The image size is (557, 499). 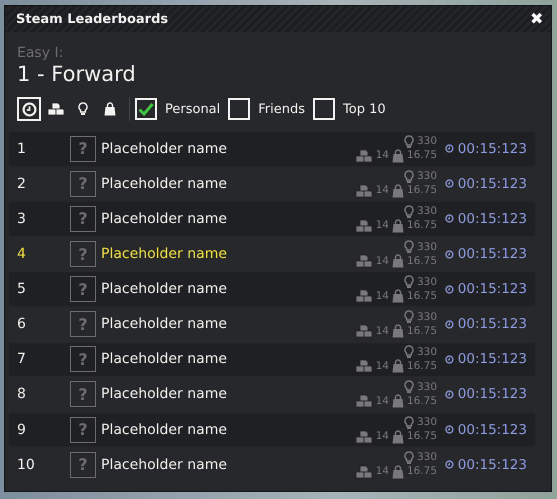 What do you see at coordinates (280, 53) in the screenshot?
I see `level-group: Easy I:` at bounding box center [280, 53].